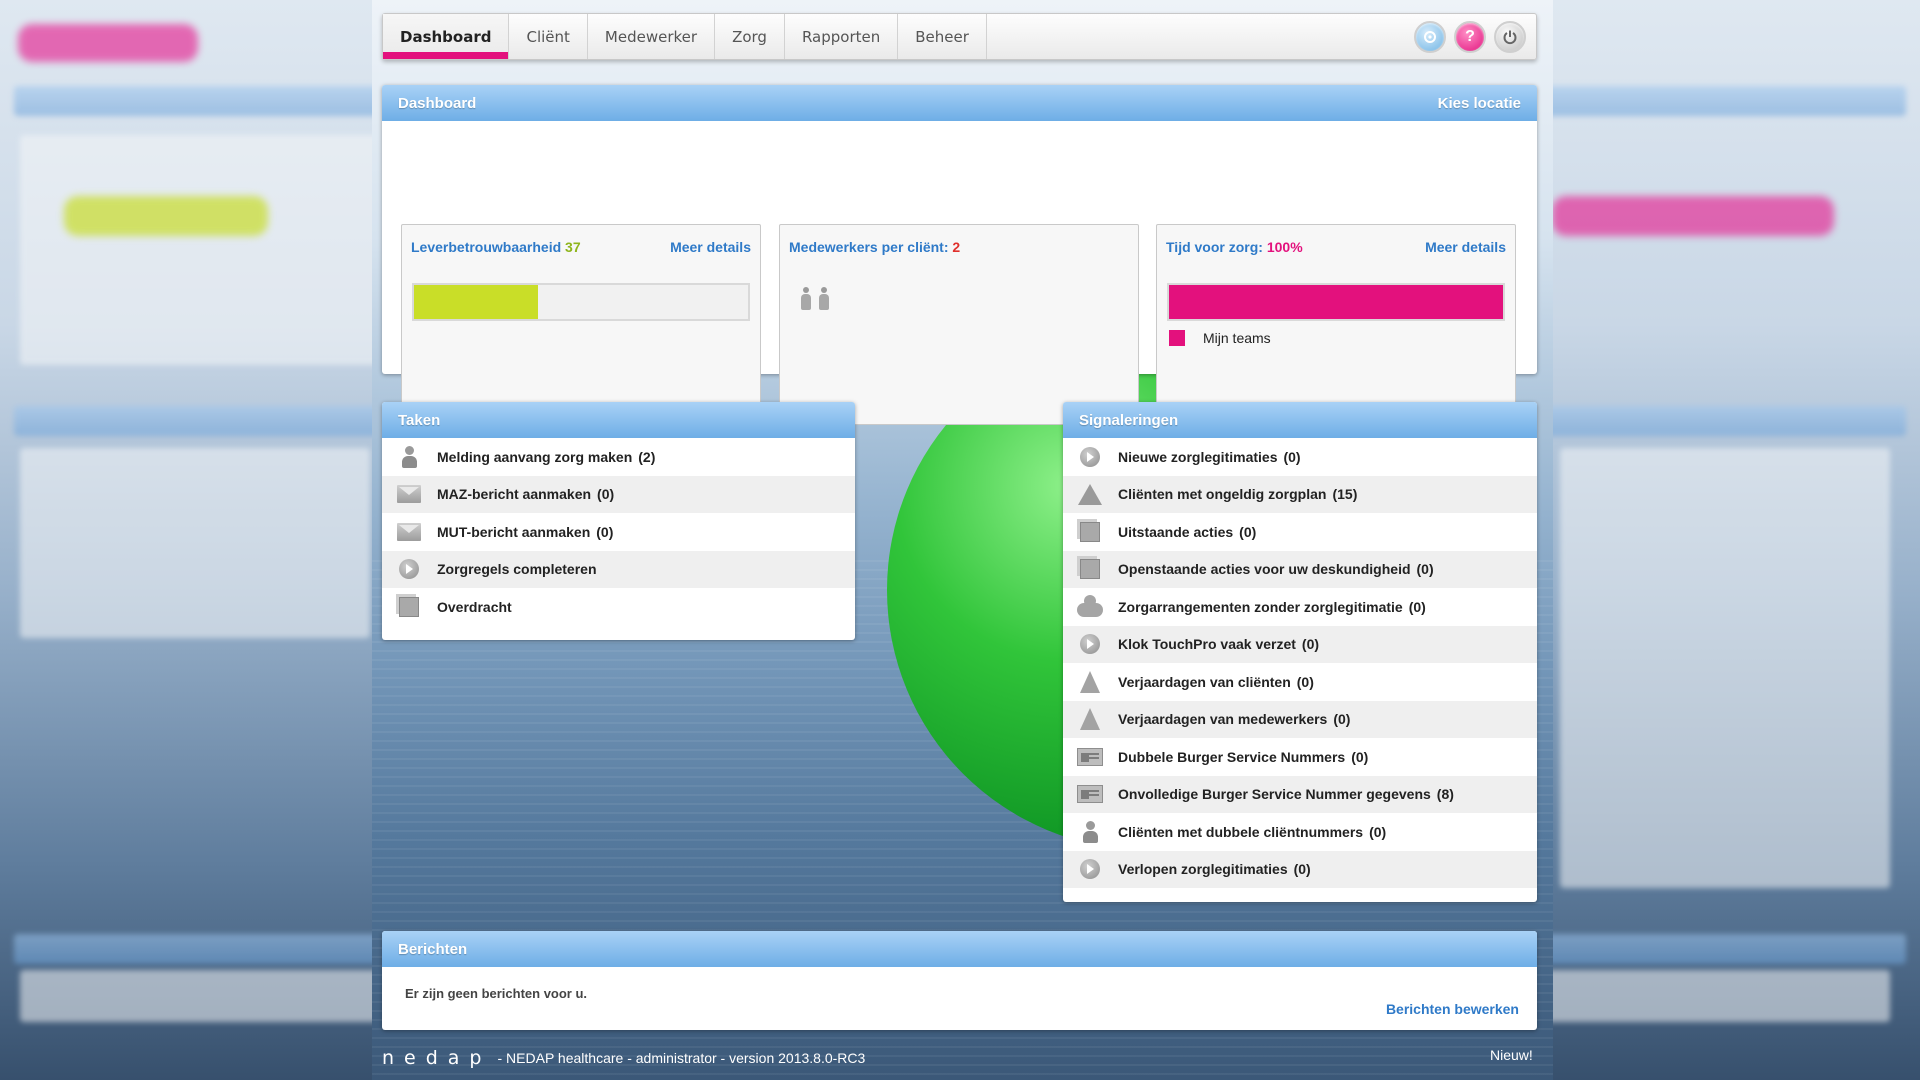 This screenshot has height=1080, width=1920. I want to click on task-count: (2), so click(647, 456).